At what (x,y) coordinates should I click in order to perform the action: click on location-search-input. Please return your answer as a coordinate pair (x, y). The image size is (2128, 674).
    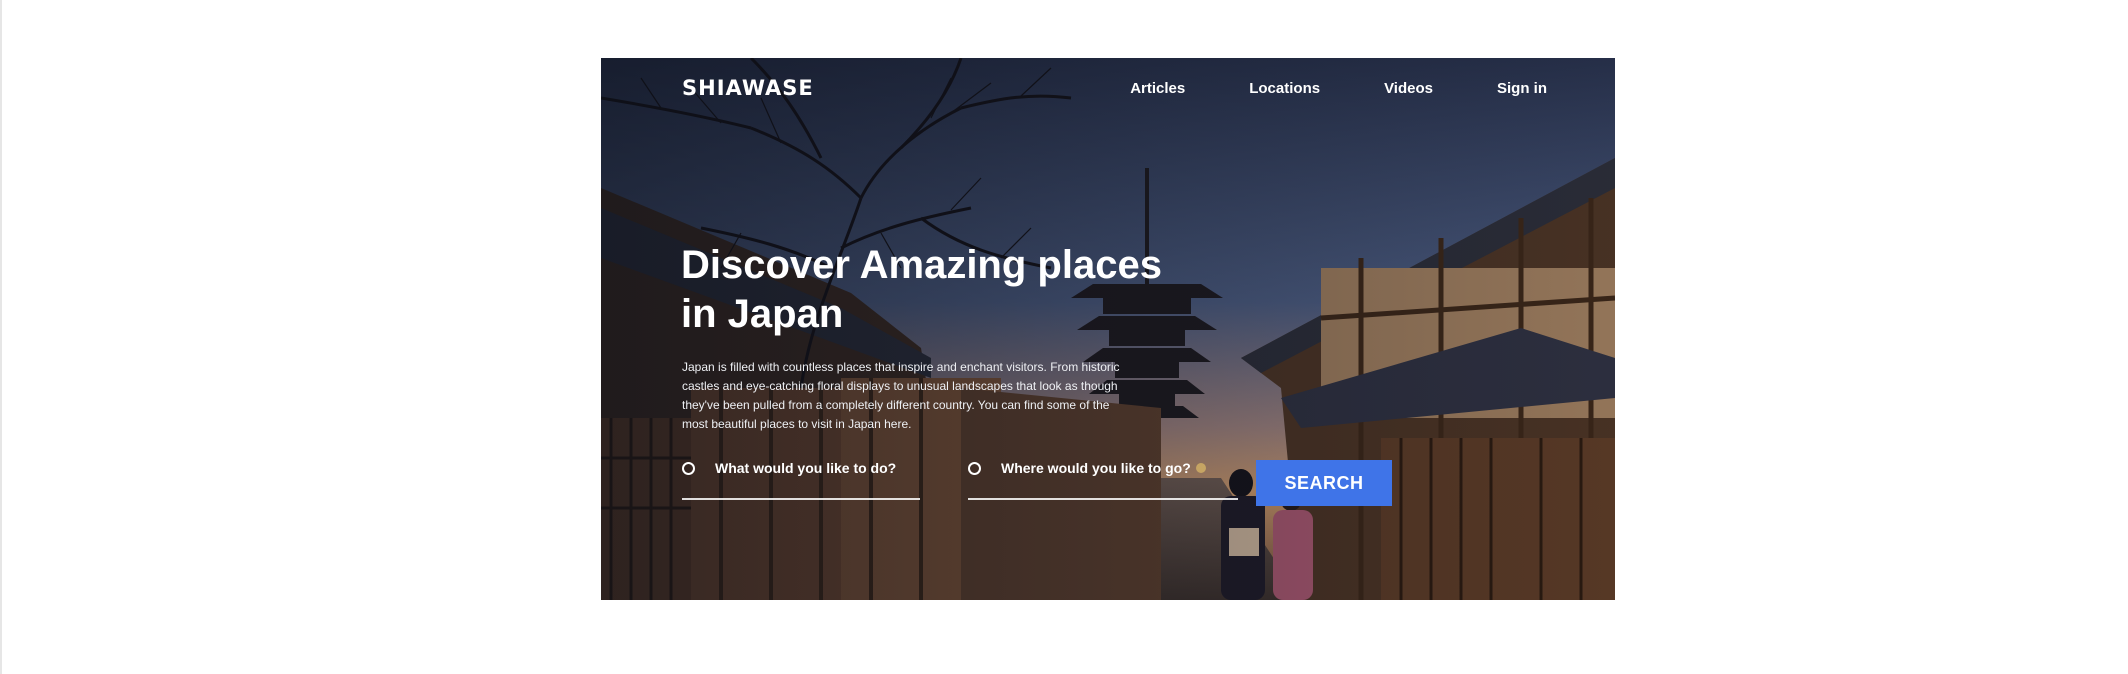
    Looking at the image, I should click on (1101, 468).